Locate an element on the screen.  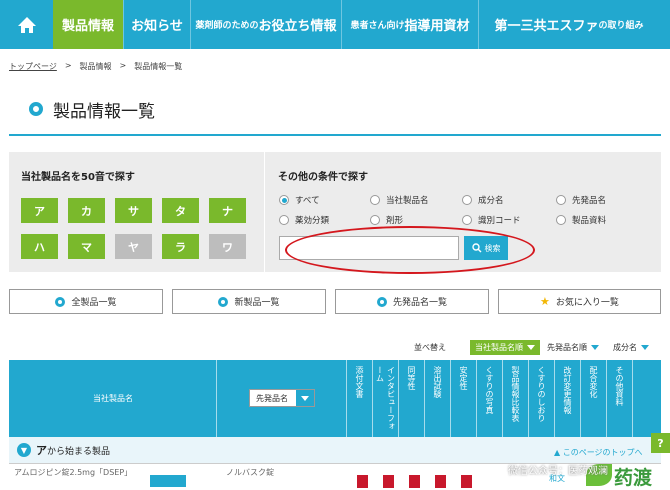
col-dissolution: 溶出試験 is located at coordinates (438, 398).